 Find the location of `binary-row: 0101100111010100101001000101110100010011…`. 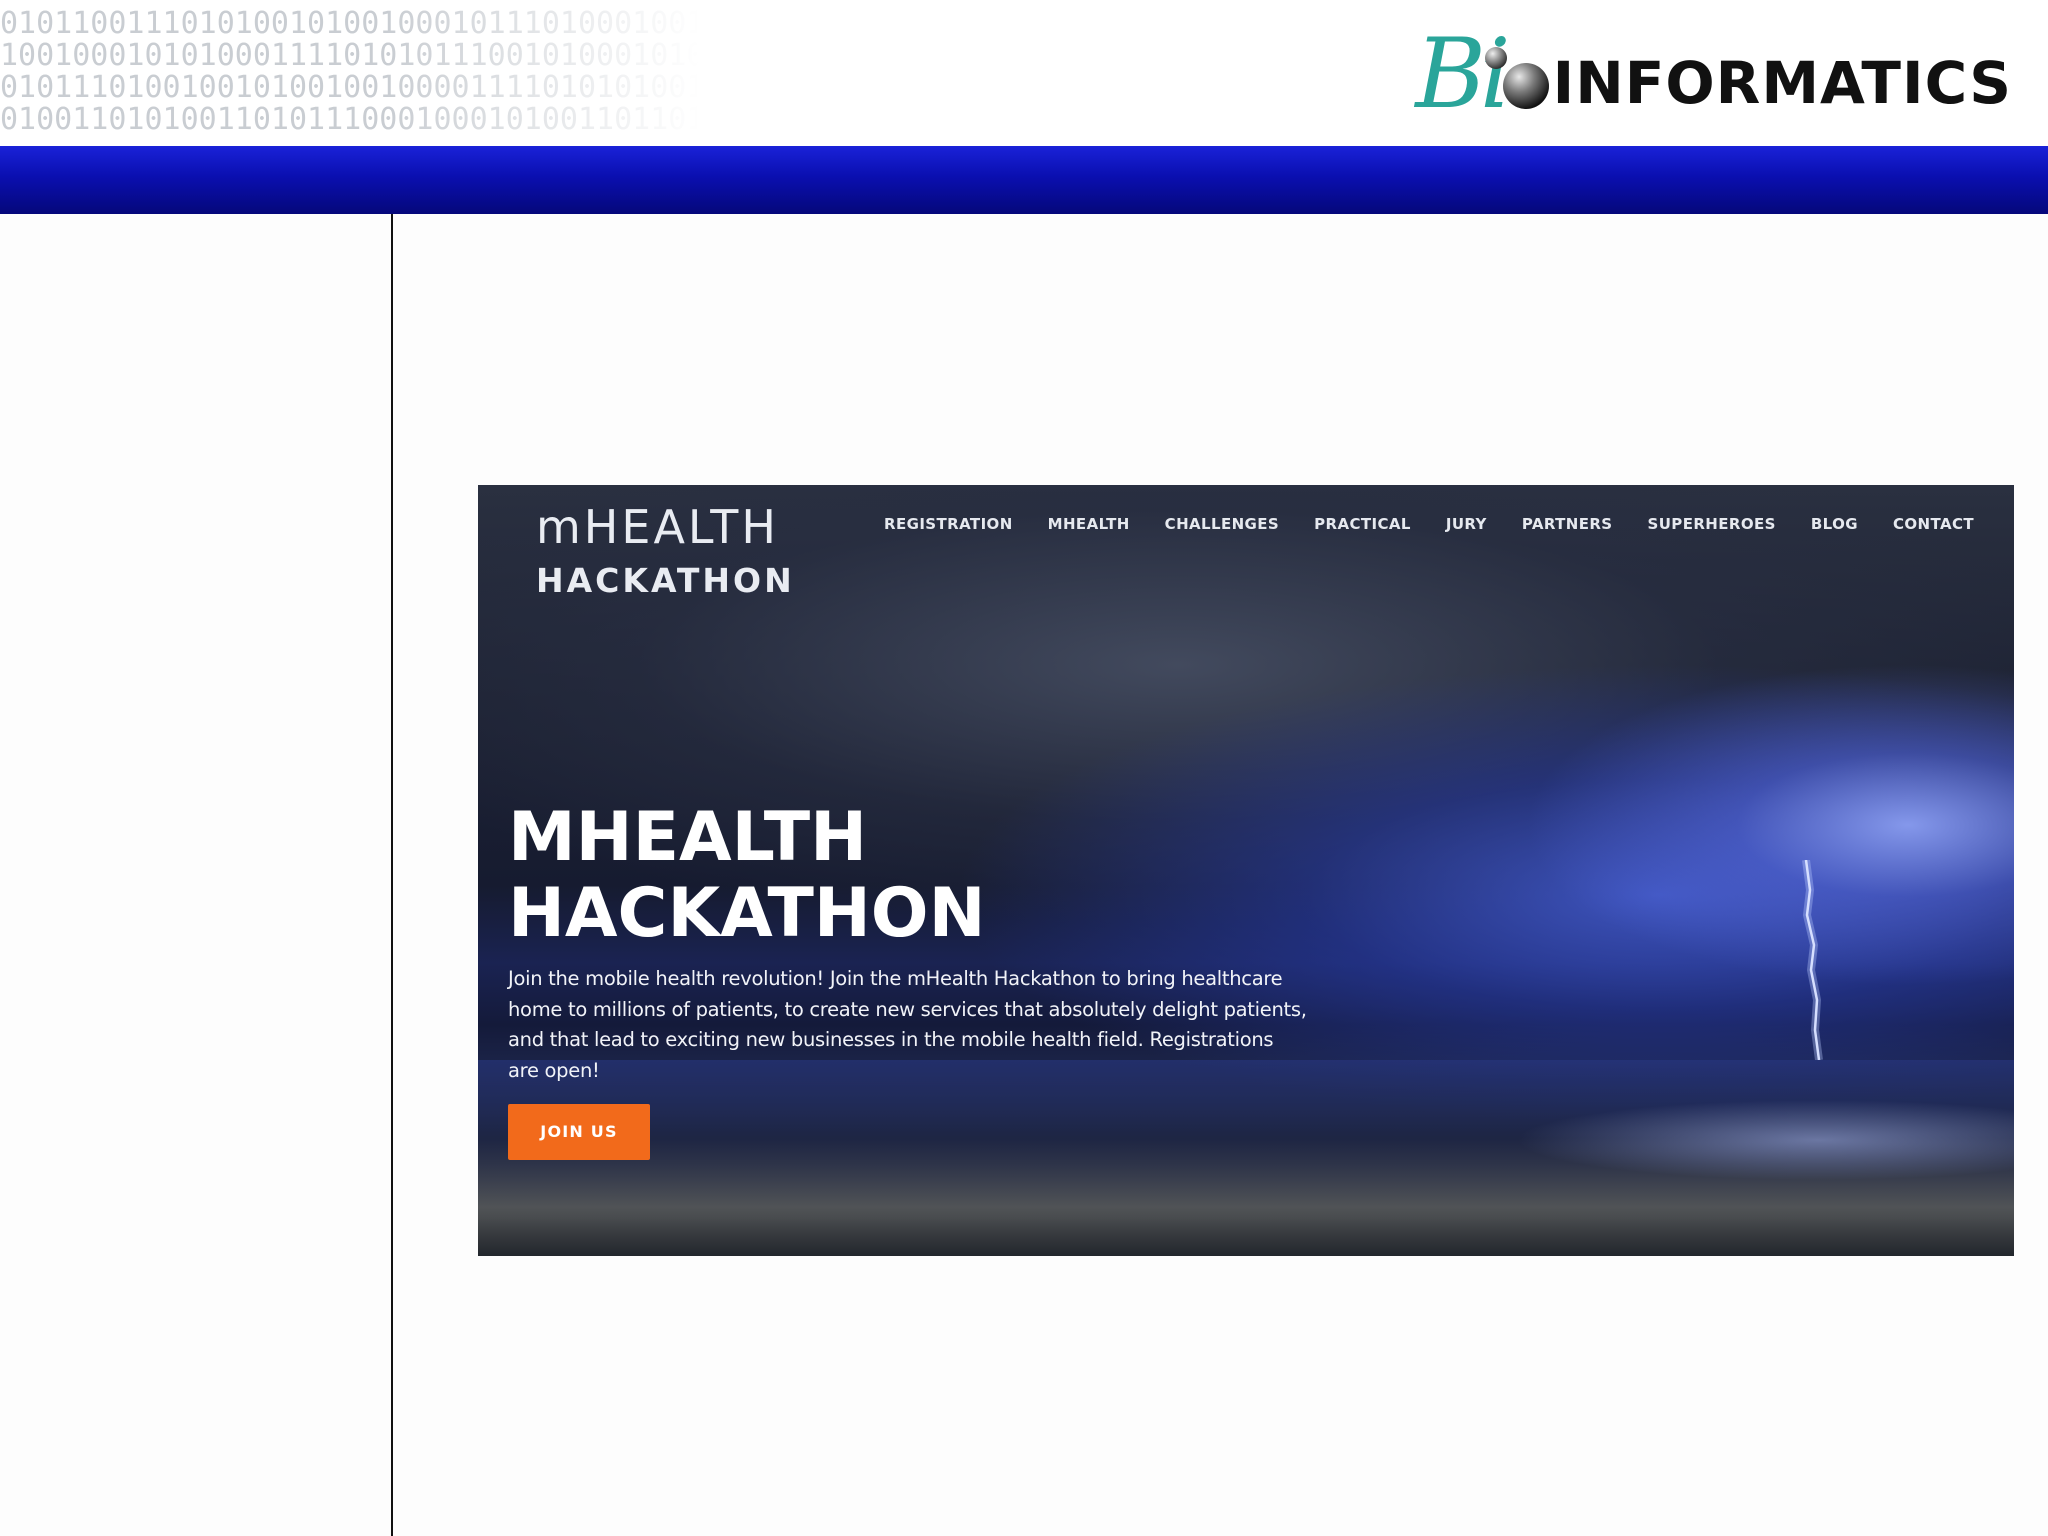

binary-row: 0101100111010100101001000101110100010011… is located at coordinates (350, 24).